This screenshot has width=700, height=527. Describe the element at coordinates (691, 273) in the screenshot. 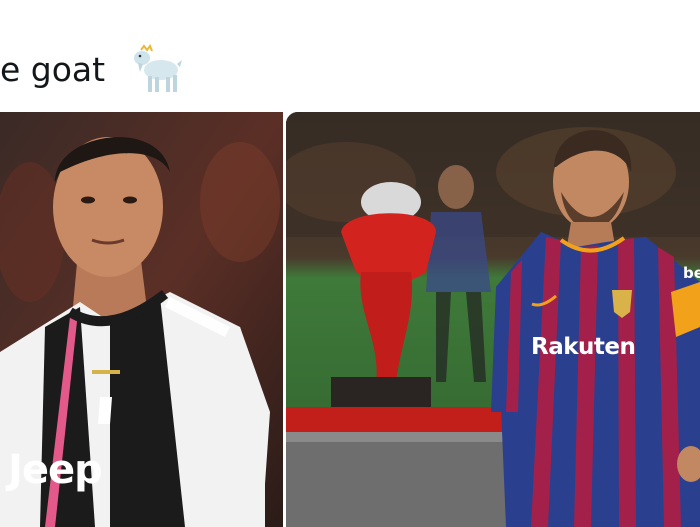

I see `sleeve-text: be` at that location.